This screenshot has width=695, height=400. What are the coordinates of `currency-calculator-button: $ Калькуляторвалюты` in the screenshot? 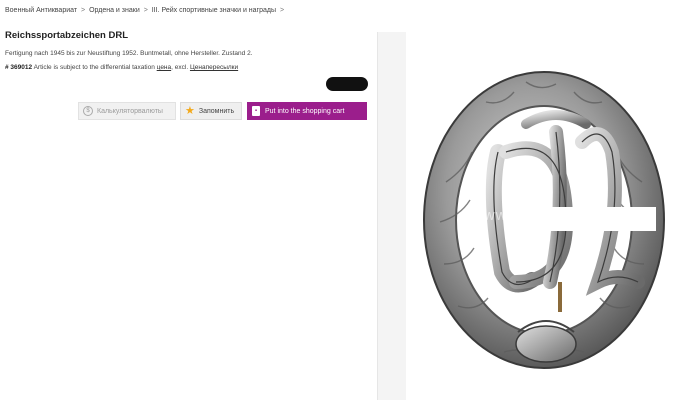 It's located at (127, 111).